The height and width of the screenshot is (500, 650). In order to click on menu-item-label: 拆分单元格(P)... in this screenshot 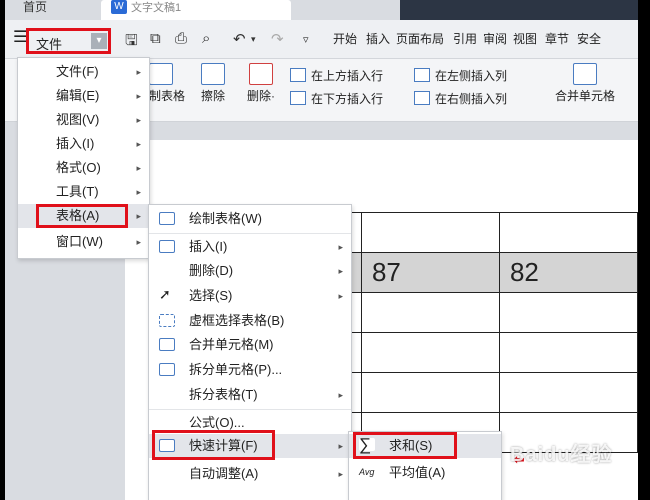, I will do `click(236, 369)`.